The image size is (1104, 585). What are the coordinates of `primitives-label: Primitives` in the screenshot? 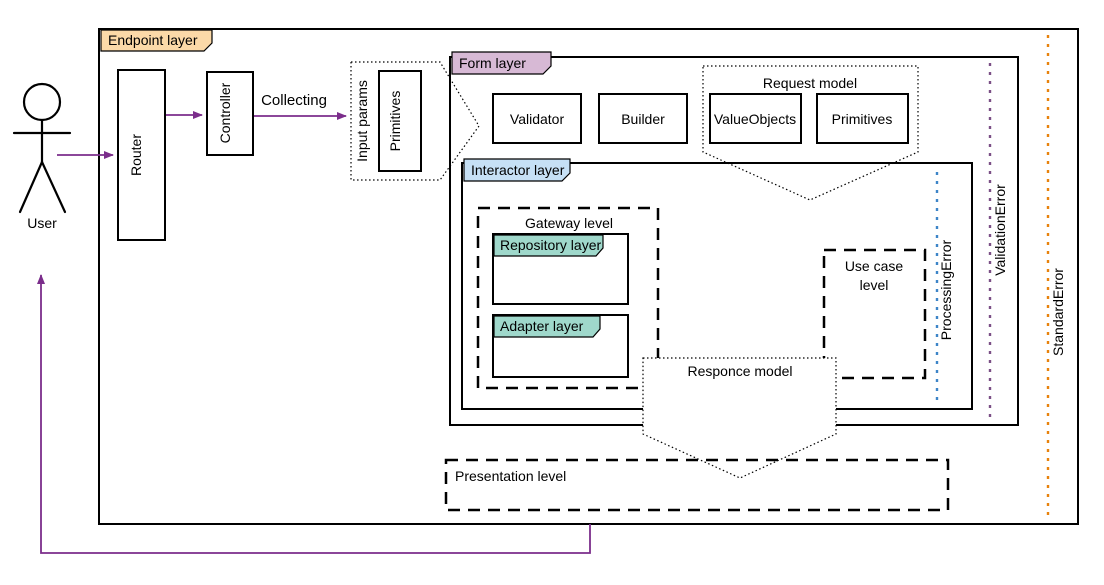 It's located at (862, 119).